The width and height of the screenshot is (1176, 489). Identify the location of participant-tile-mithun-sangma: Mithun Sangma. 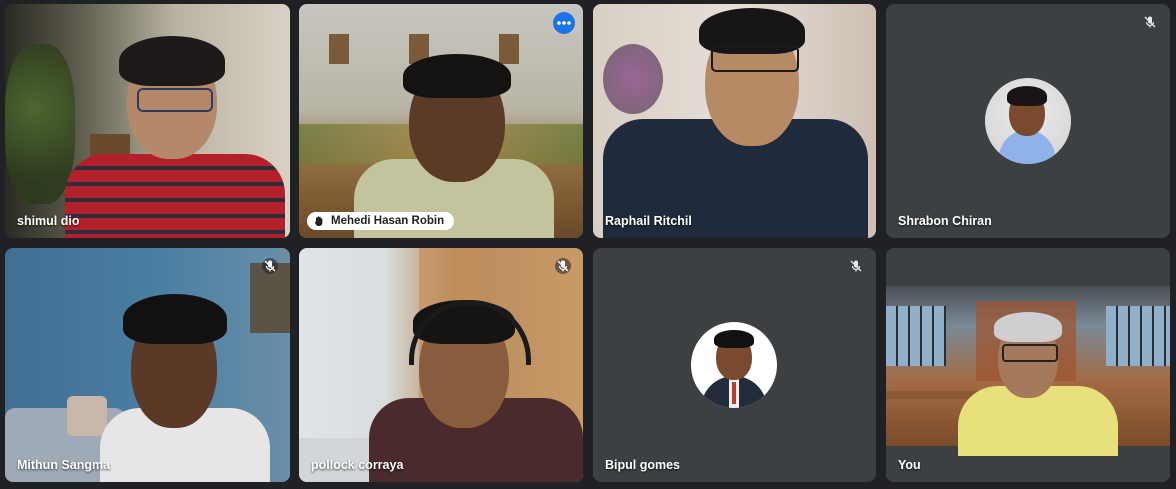
(147, 365).